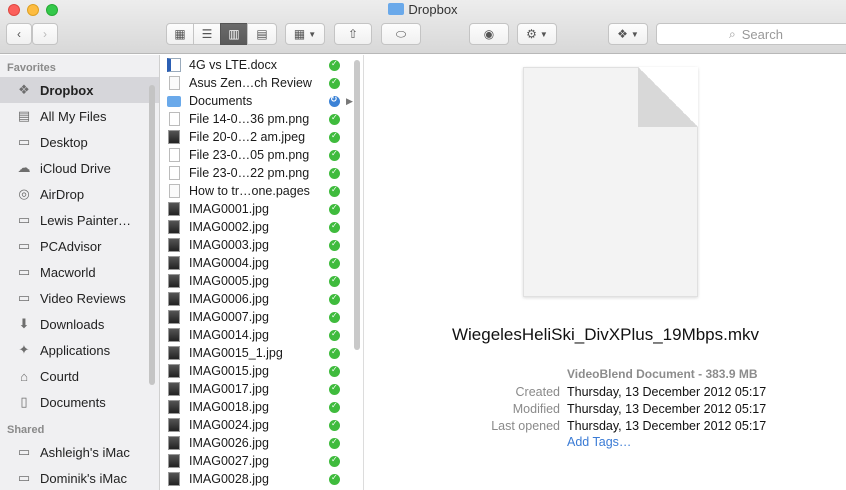 This screenshot has height=490, width=846. What do you see at coordinates (83, 478) in the screenshot?
I see `sidebar-item-label: Dominik's iMac` at bounding box center [83, 478].